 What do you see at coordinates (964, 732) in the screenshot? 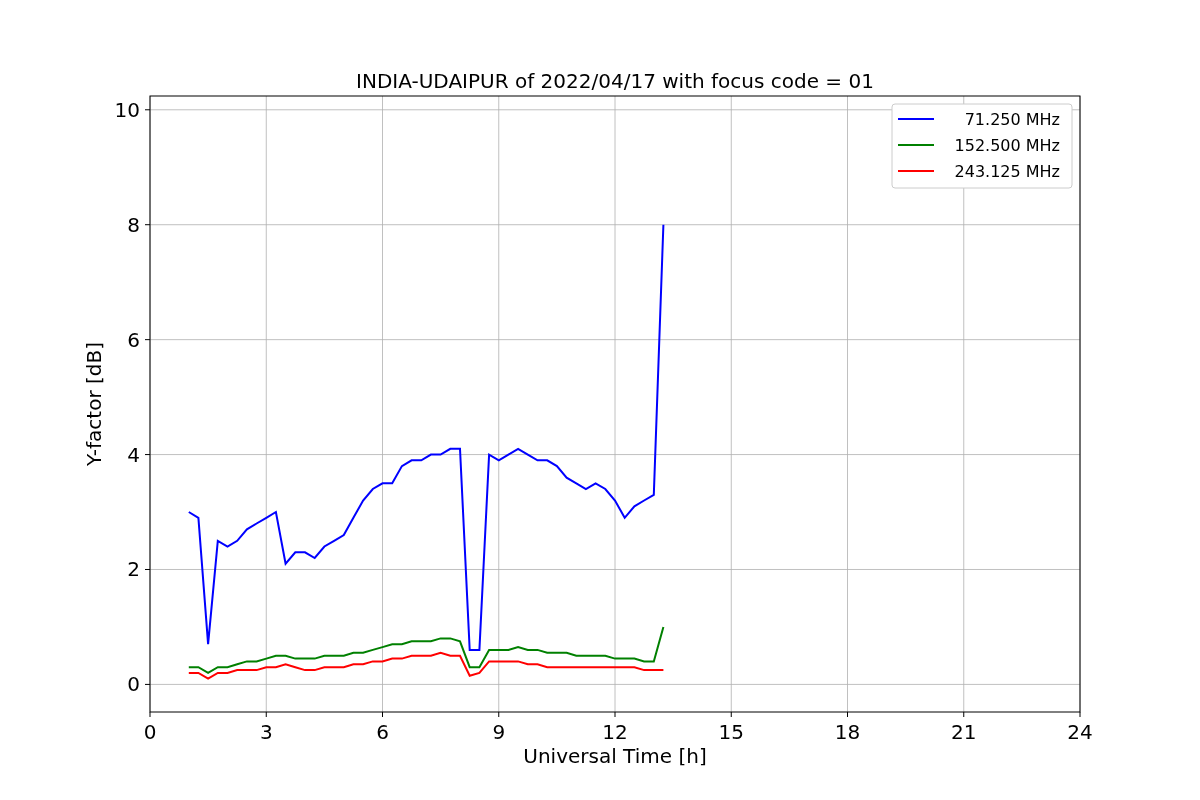
I see `x-tick-label: 21` at bounding box center [964, 732].